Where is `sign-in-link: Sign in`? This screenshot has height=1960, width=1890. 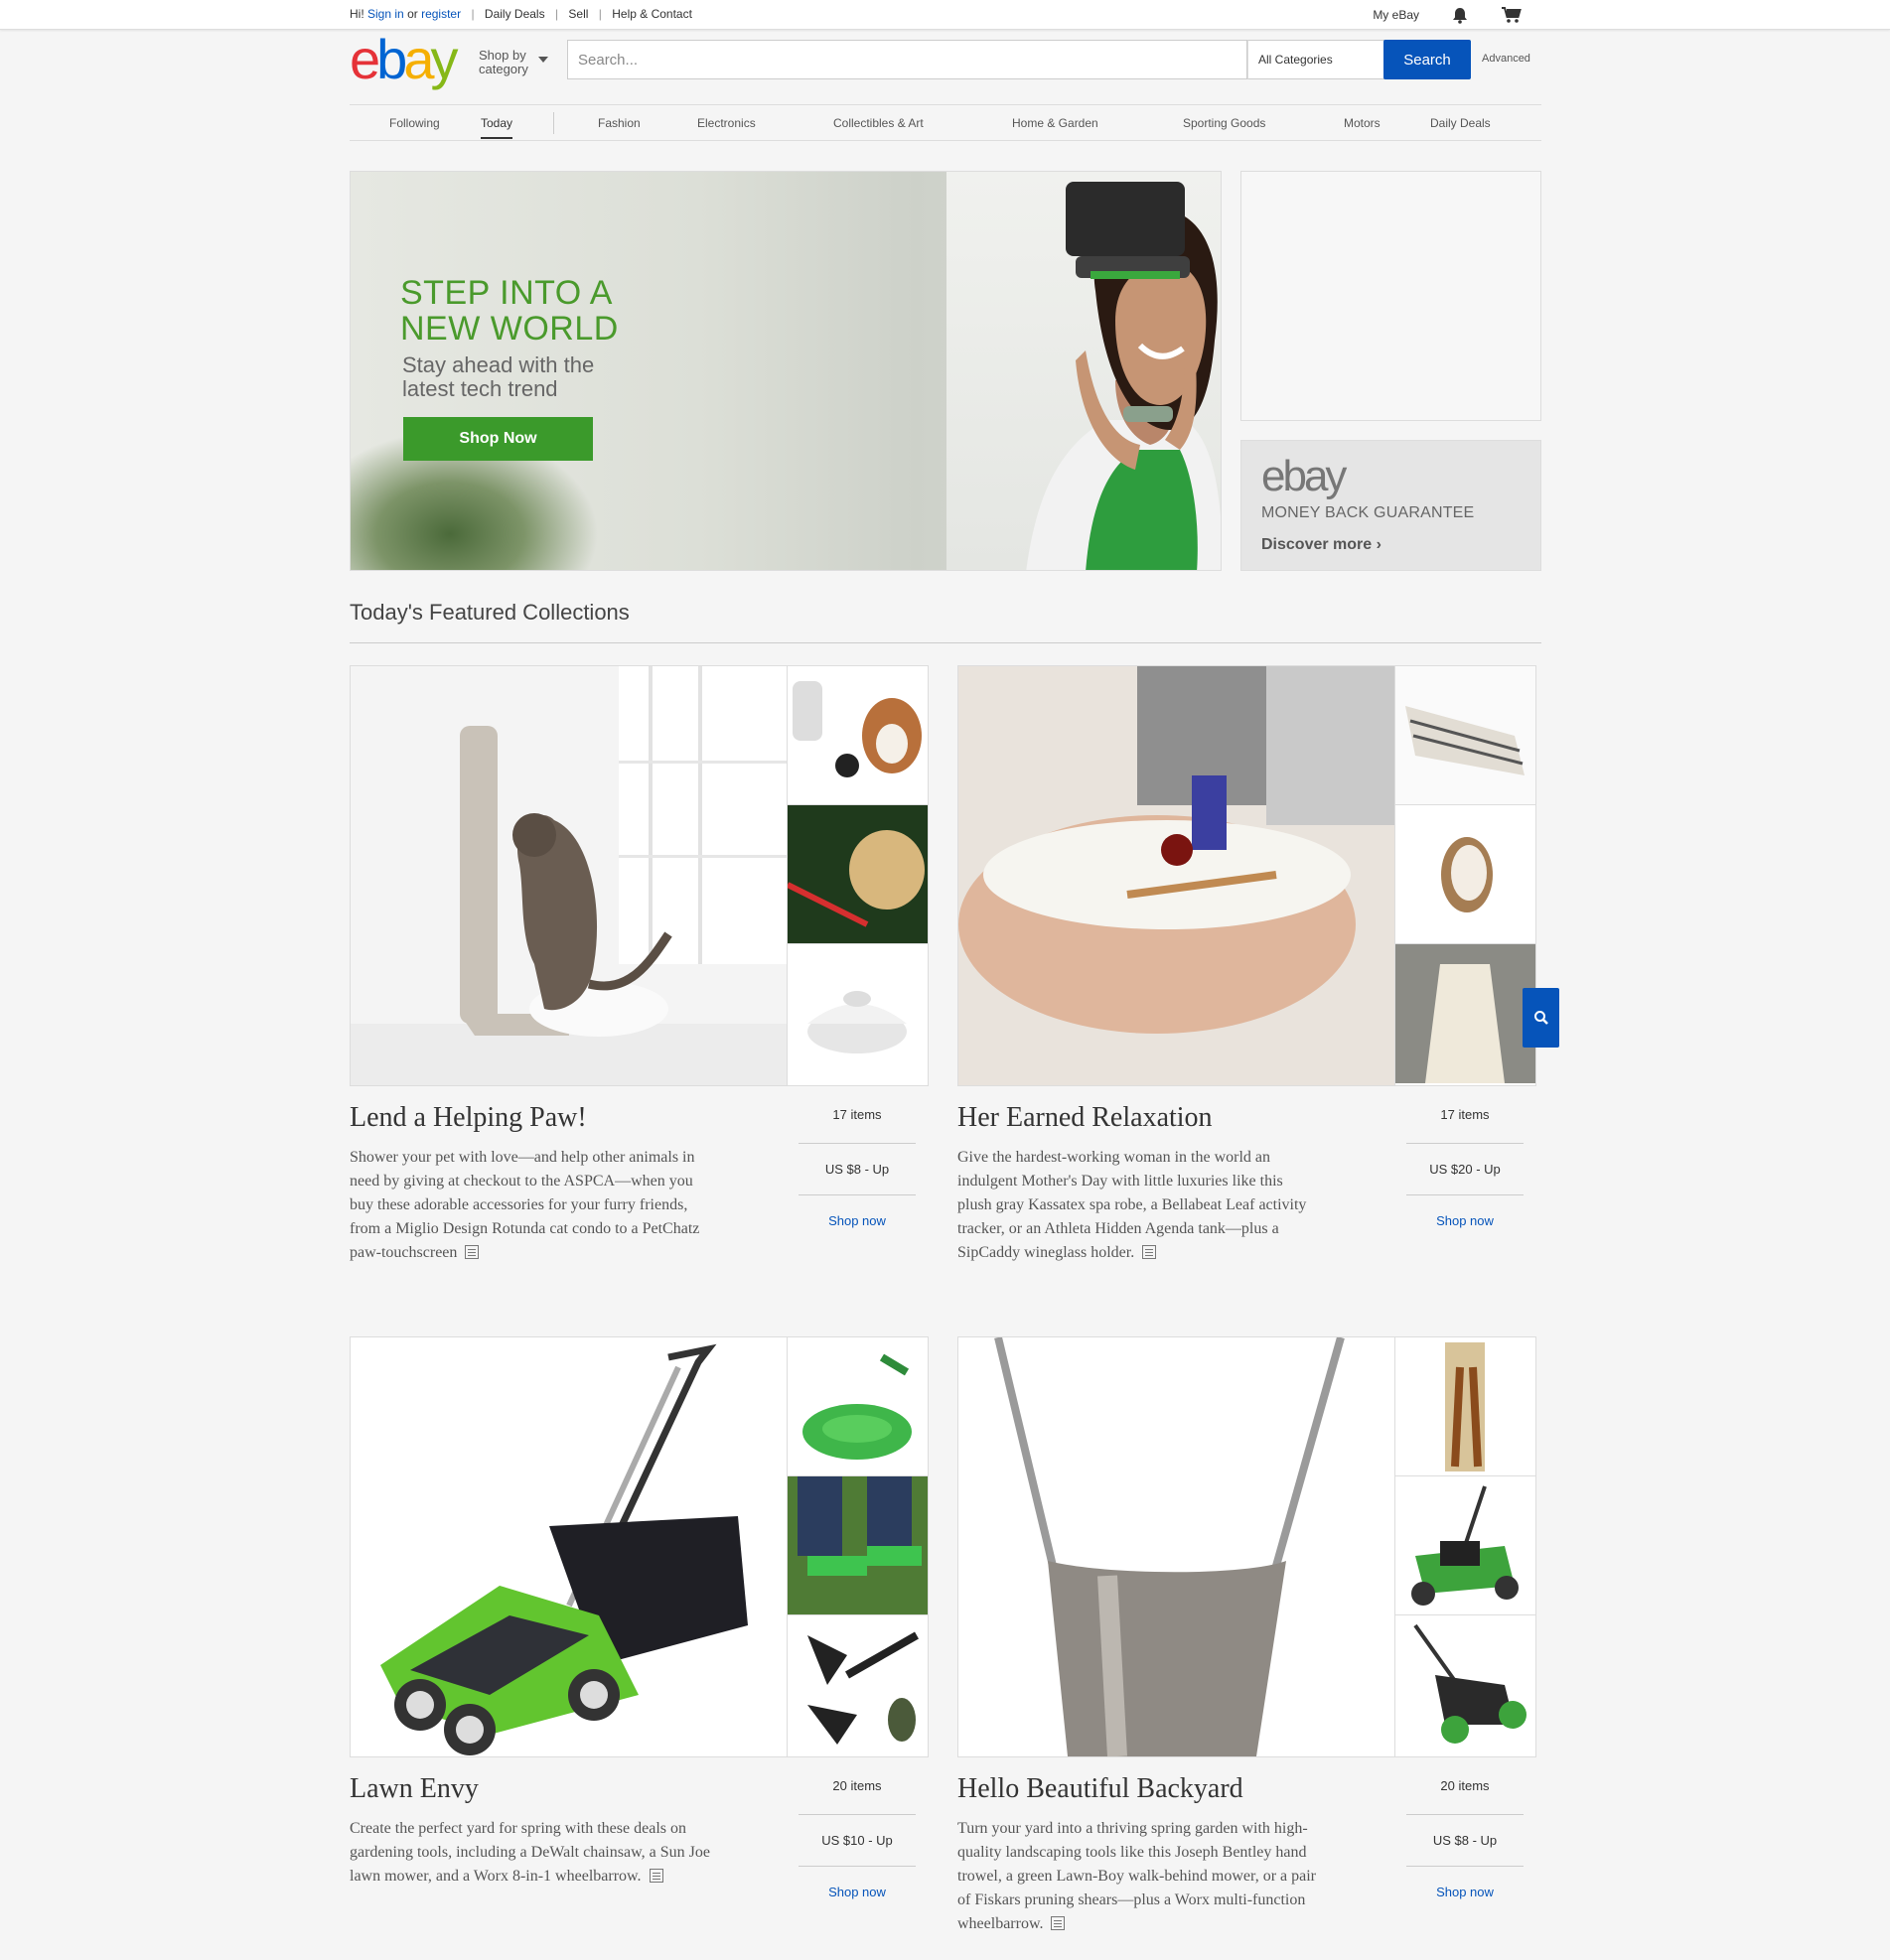
sign-in-link: Sign in is located at coordinates (385, 14).